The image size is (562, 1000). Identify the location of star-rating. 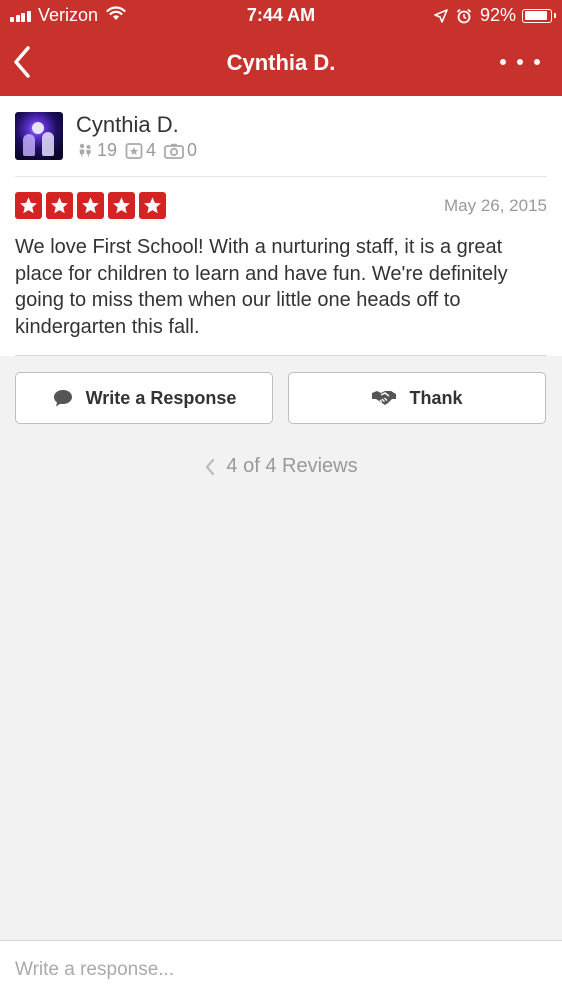
(92, 205).